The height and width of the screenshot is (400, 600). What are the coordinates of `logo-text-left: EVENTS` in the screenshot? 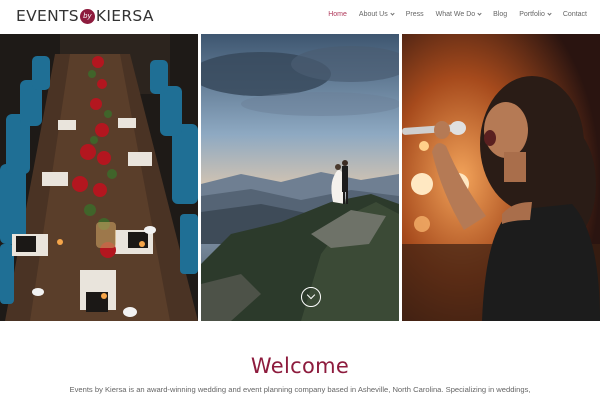 It's located at (47, 16).